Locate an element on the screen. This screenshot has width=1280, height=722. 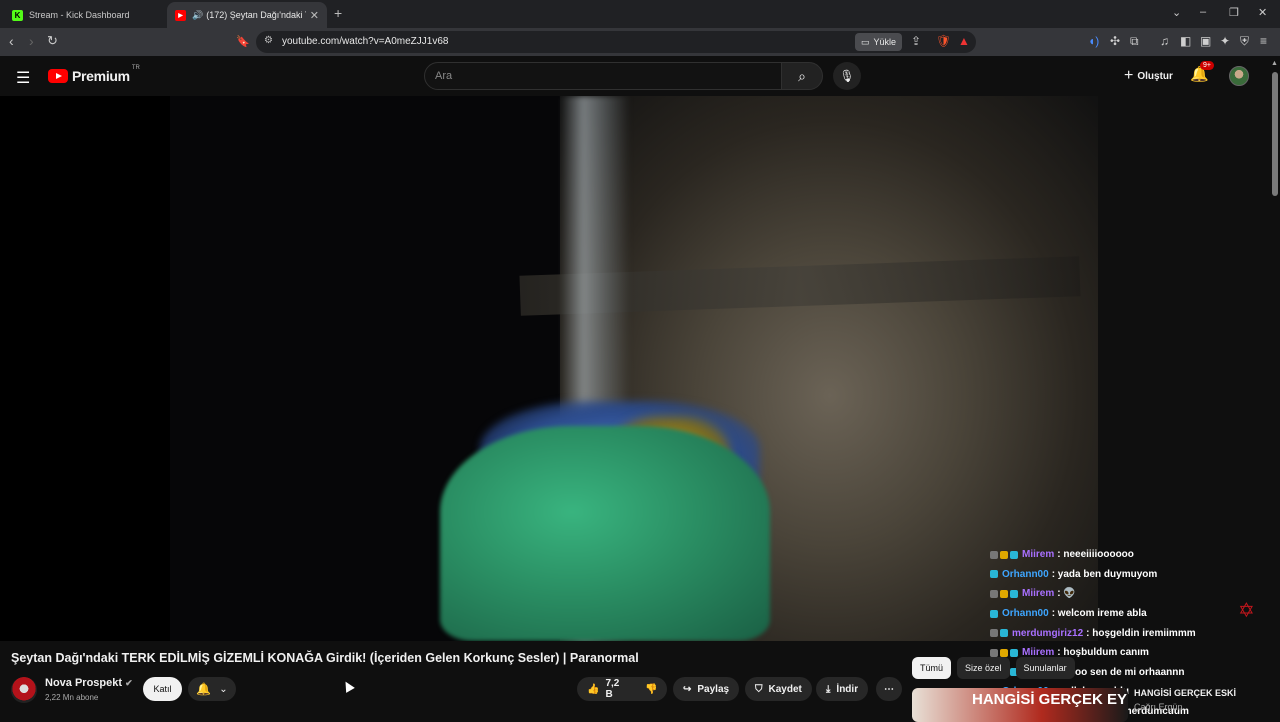
recommendation-chips: Tümü Size özel Sunulanlar is located at coordinates (993, 668).